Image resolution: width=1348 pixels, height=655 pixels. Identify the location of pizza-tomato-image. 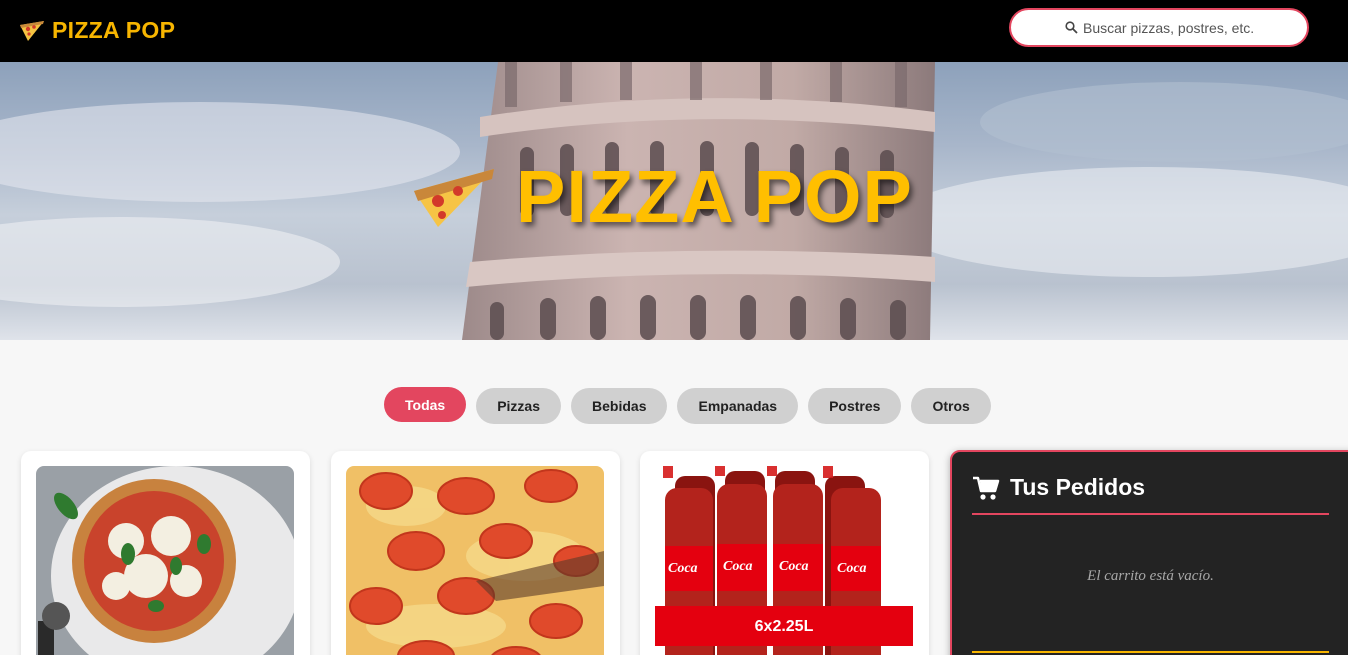
(475, 560).